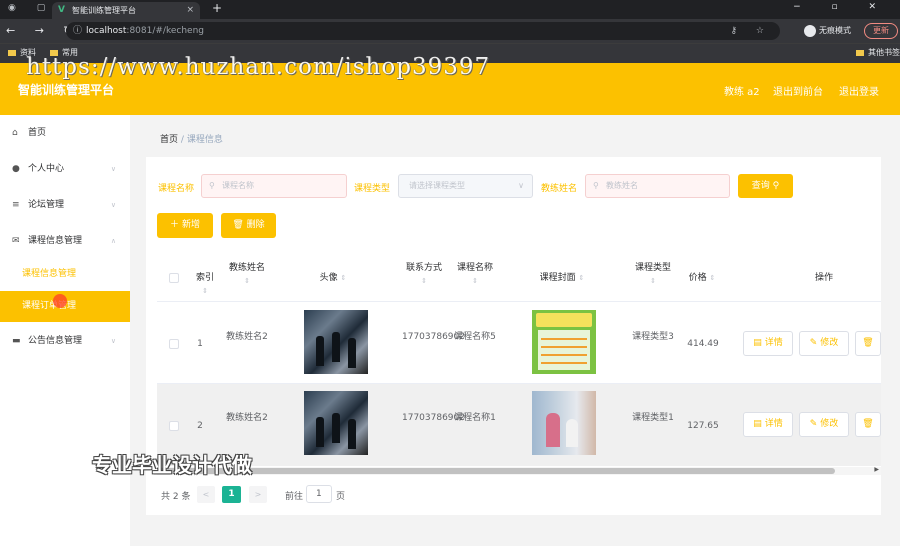  Describe the element at coordinates (65, 241) in the screenshot. I see `sidebar-item-course: ✉ 课程信息管理 ∧` at that location.